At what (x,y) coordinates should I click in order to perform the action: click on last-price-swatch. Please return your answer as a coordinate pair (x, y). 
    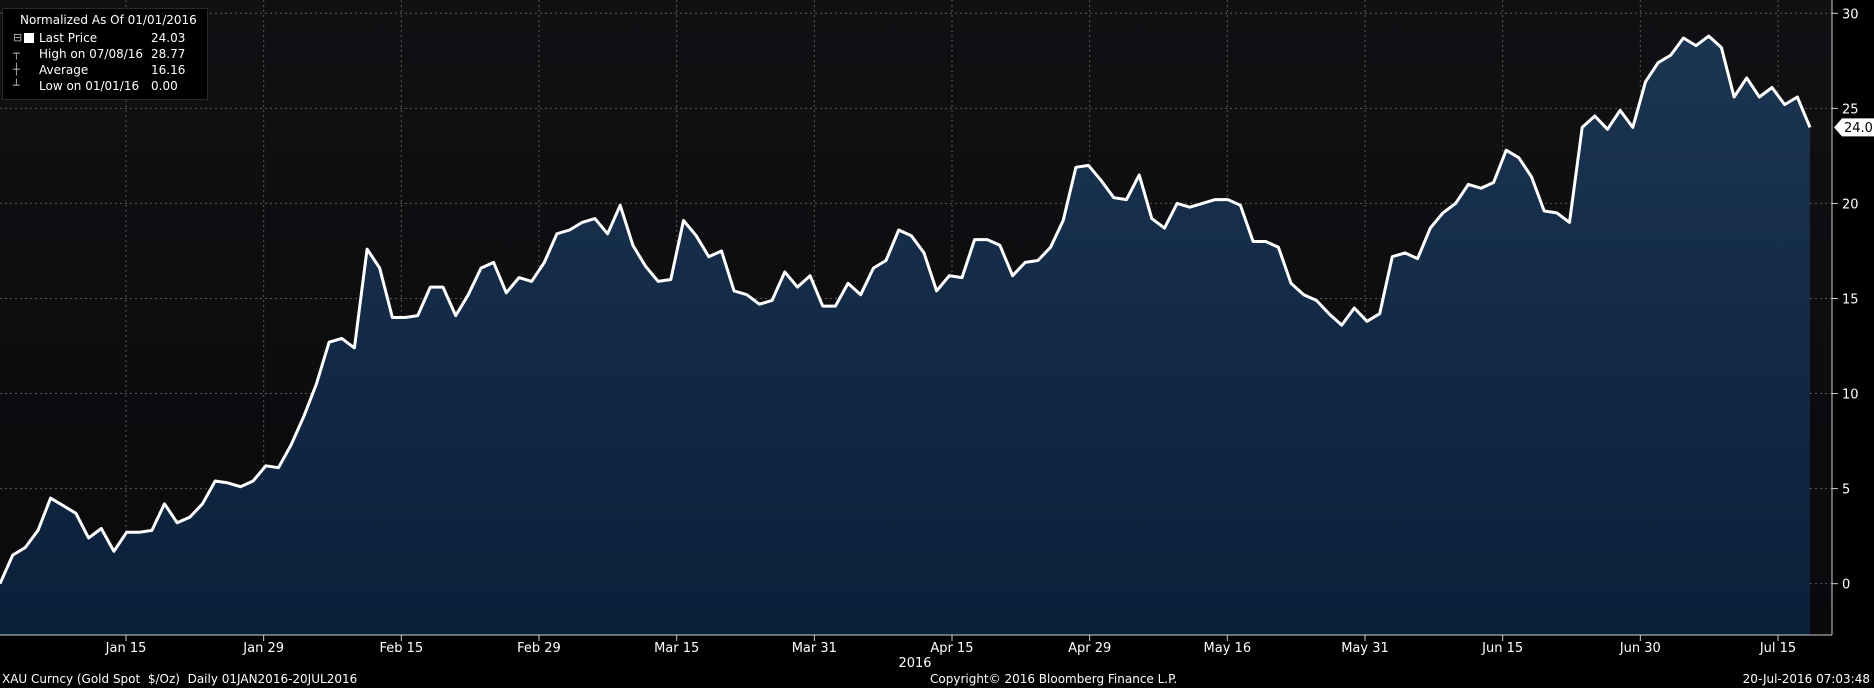
    Looking at the image, I should click on (29, 38).